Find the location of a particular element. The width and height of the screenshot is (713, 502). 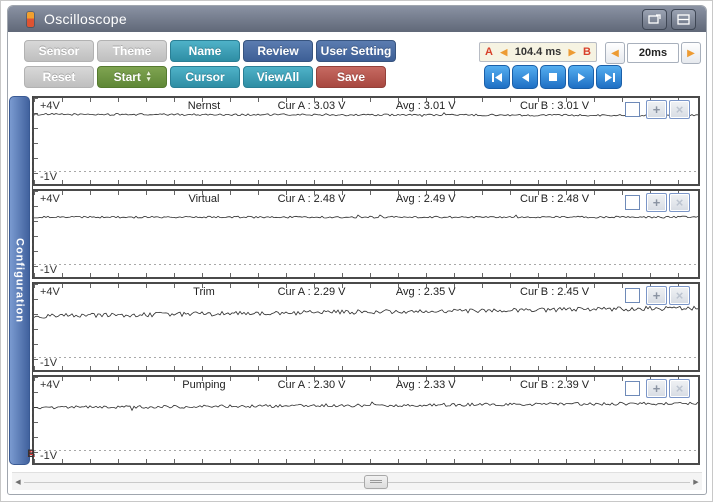

transport-first-button is located at coordinates (497, 77).